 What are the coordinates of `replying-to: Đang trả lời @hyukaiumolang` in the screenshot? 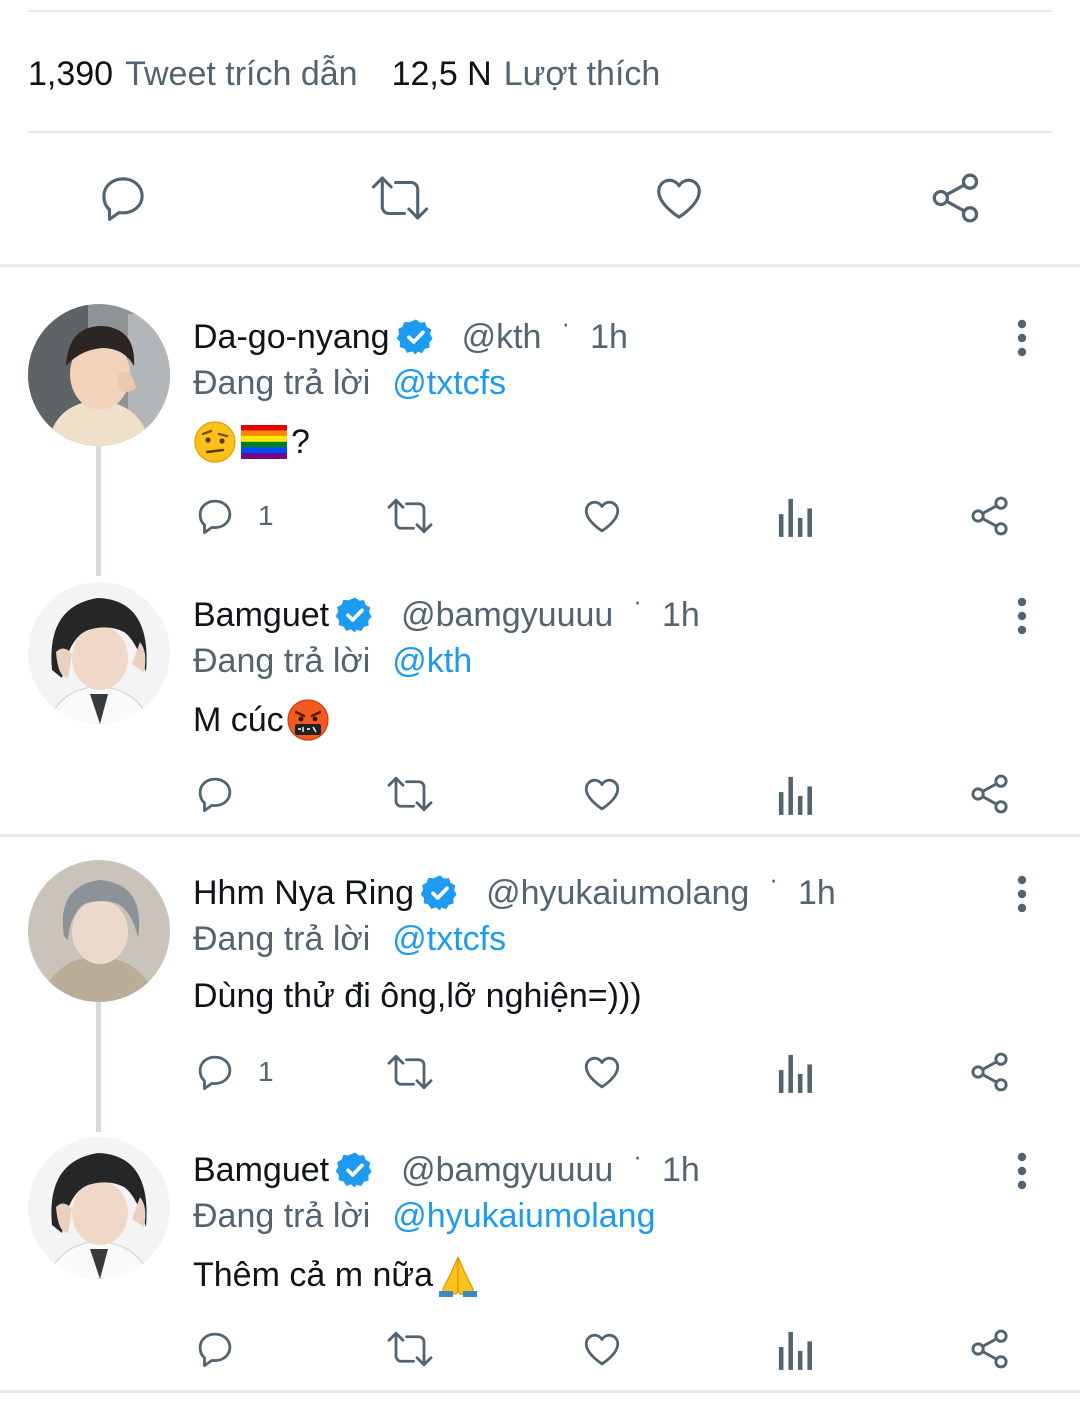 It's located at (424, 1216).